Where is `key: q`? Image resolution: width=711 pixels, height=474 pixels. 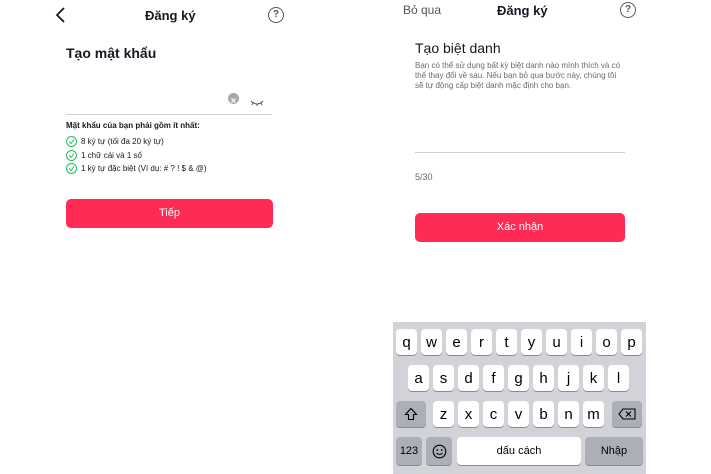
key: q is located at coordinates (406, 342).